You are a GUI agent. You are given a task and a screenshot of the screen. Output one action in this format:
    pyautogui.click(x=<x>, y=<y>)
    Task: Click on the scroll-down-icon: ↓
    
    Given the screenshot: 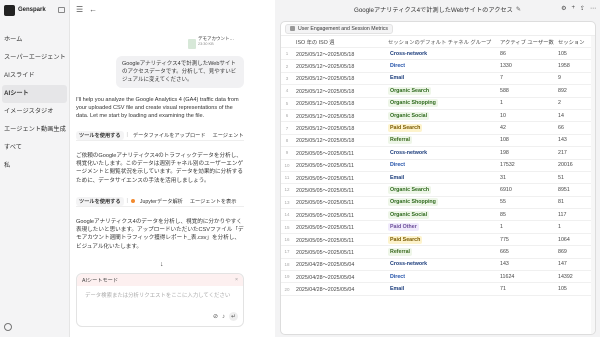 What is the action you would take?
    pyautogui.click(x=162, y=264)
    